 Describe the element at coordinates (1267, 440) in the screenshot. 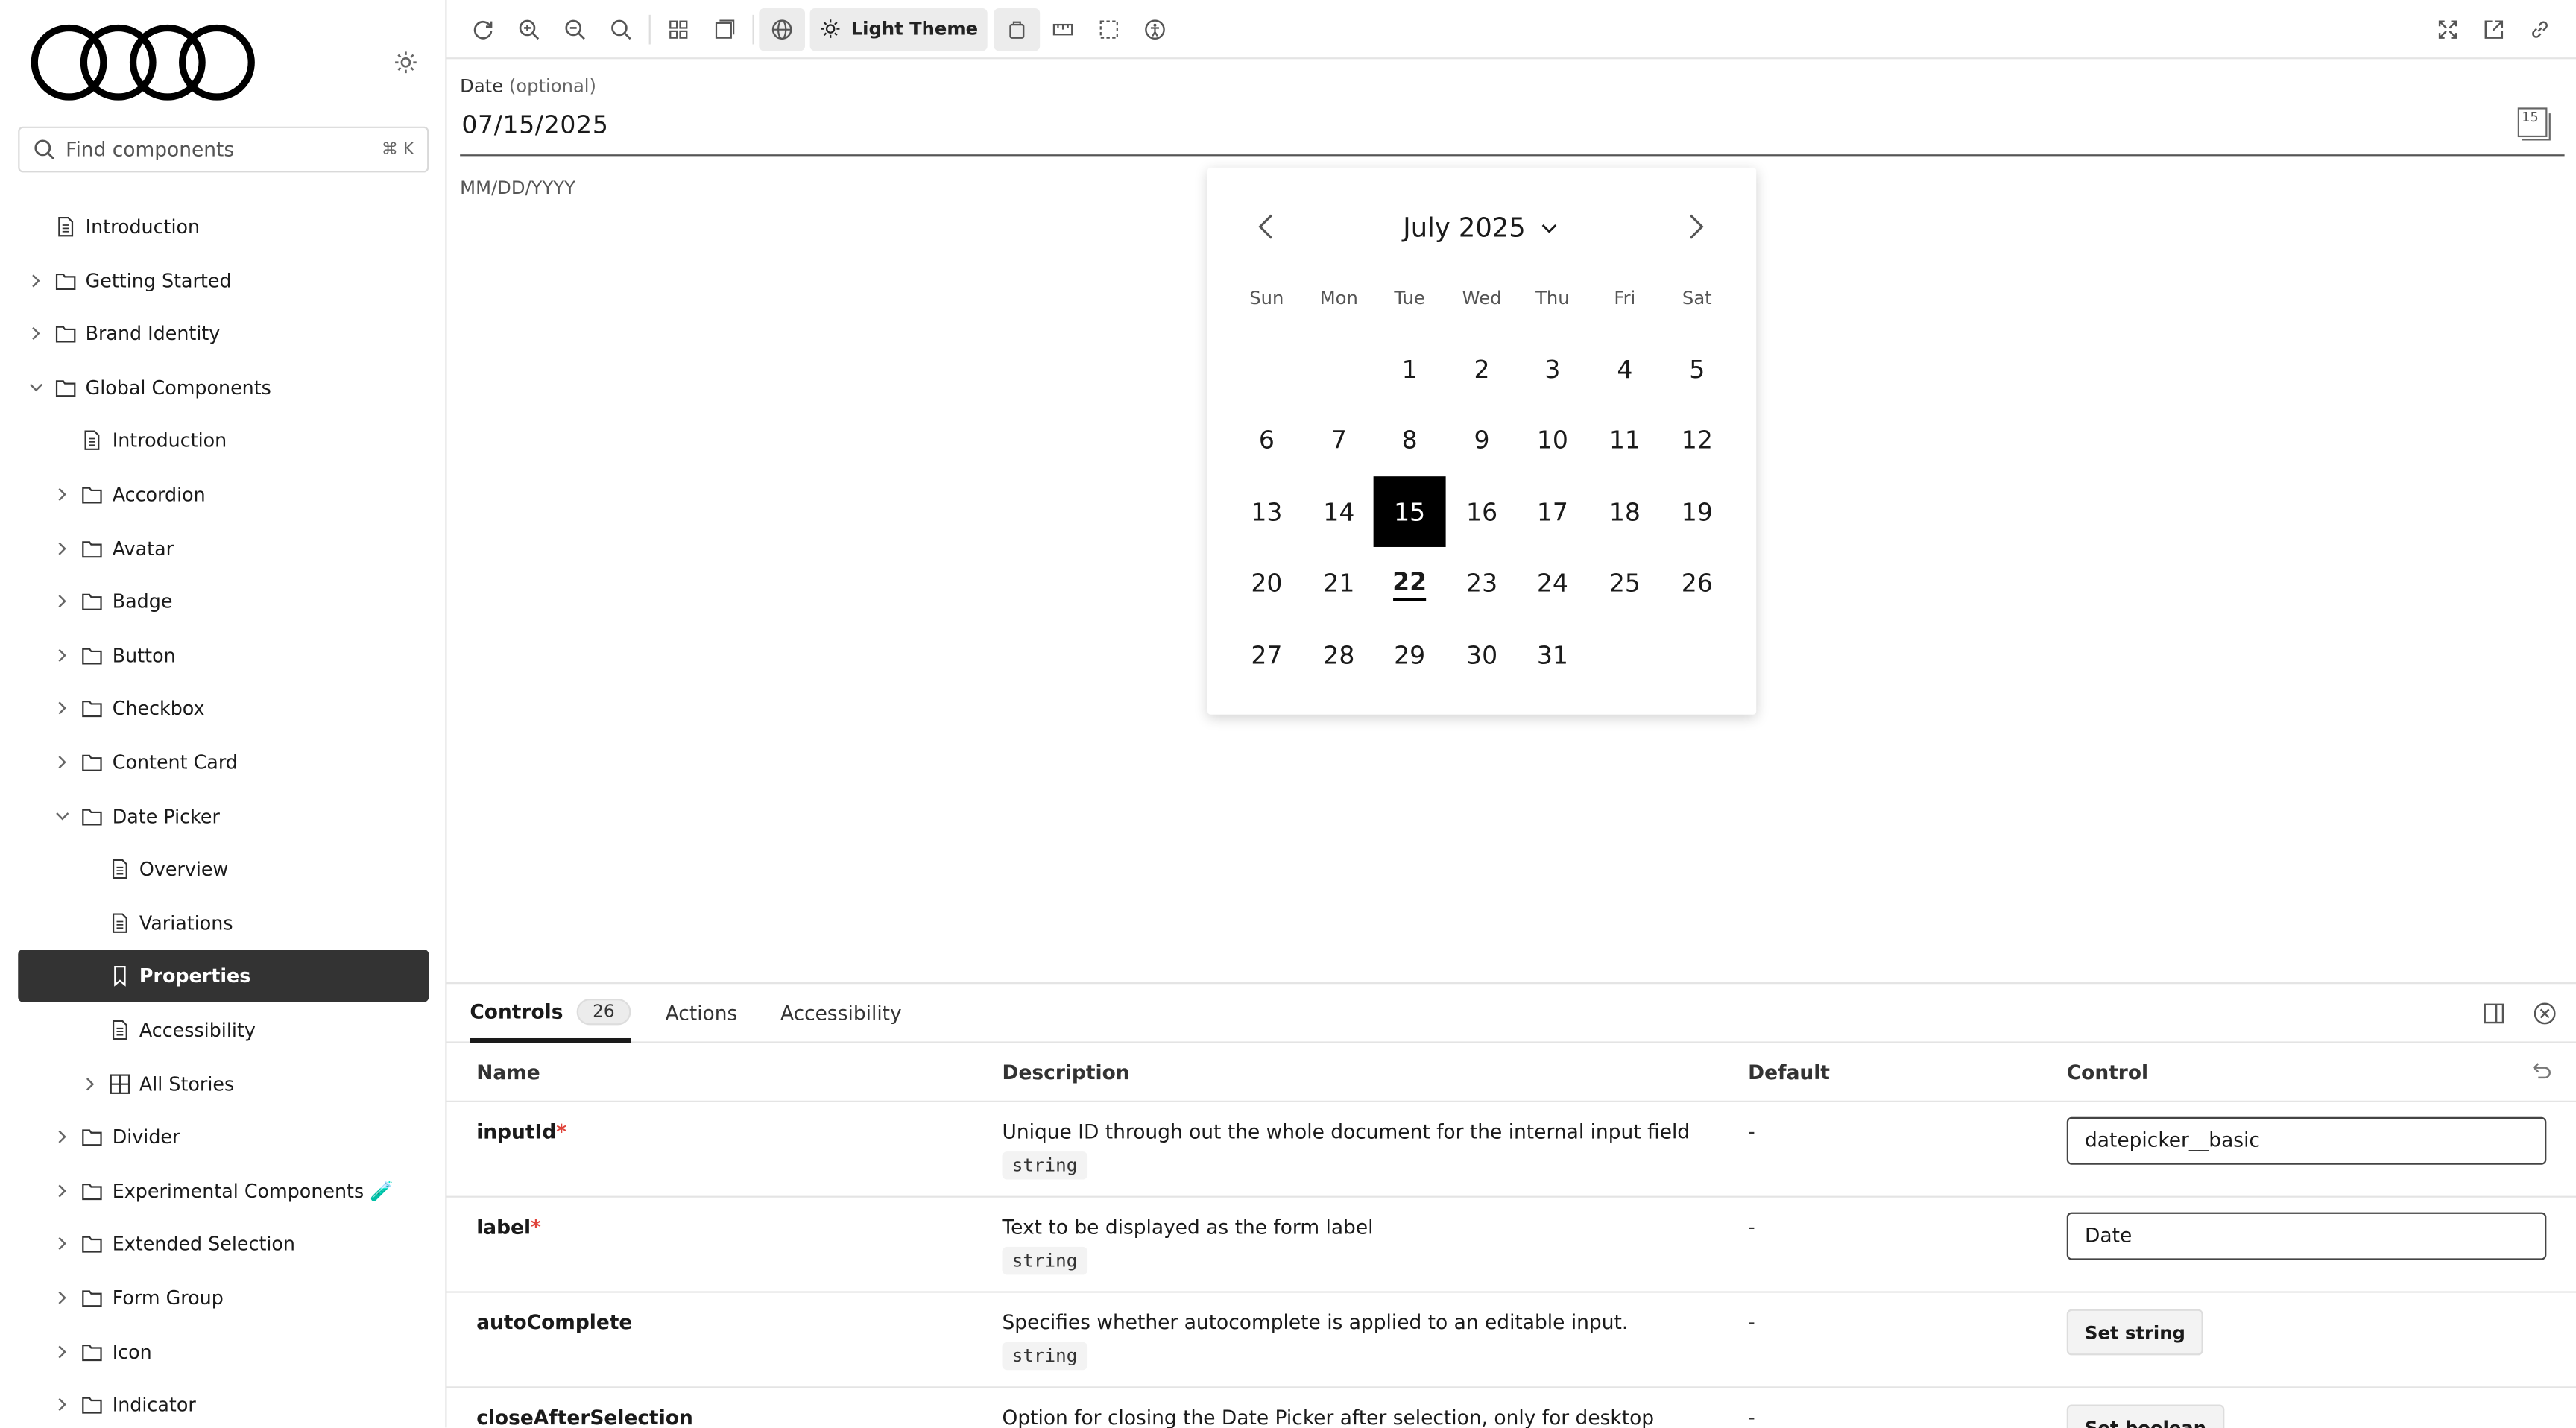

I see `calendar-day: 6` at that location.